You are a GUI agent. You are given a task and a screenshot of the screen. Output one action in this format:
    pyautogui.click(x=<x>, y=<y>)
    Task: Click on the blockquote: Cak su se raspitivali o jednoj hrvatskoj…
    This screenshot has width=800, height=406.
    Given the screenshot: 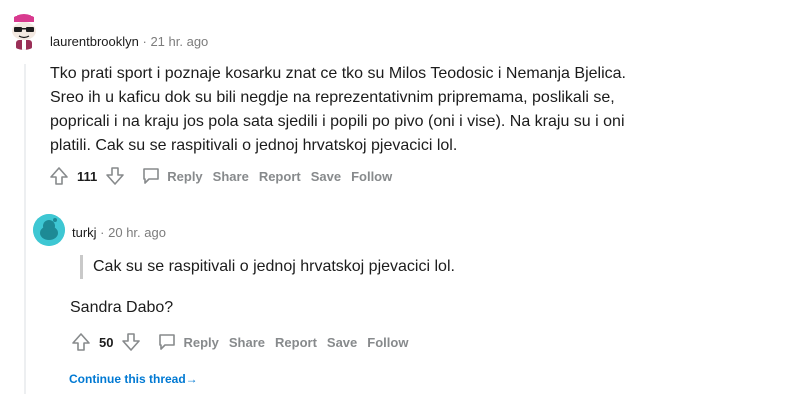 What is the action you would take?
    pyautogui.click(x=267, y=267)
    